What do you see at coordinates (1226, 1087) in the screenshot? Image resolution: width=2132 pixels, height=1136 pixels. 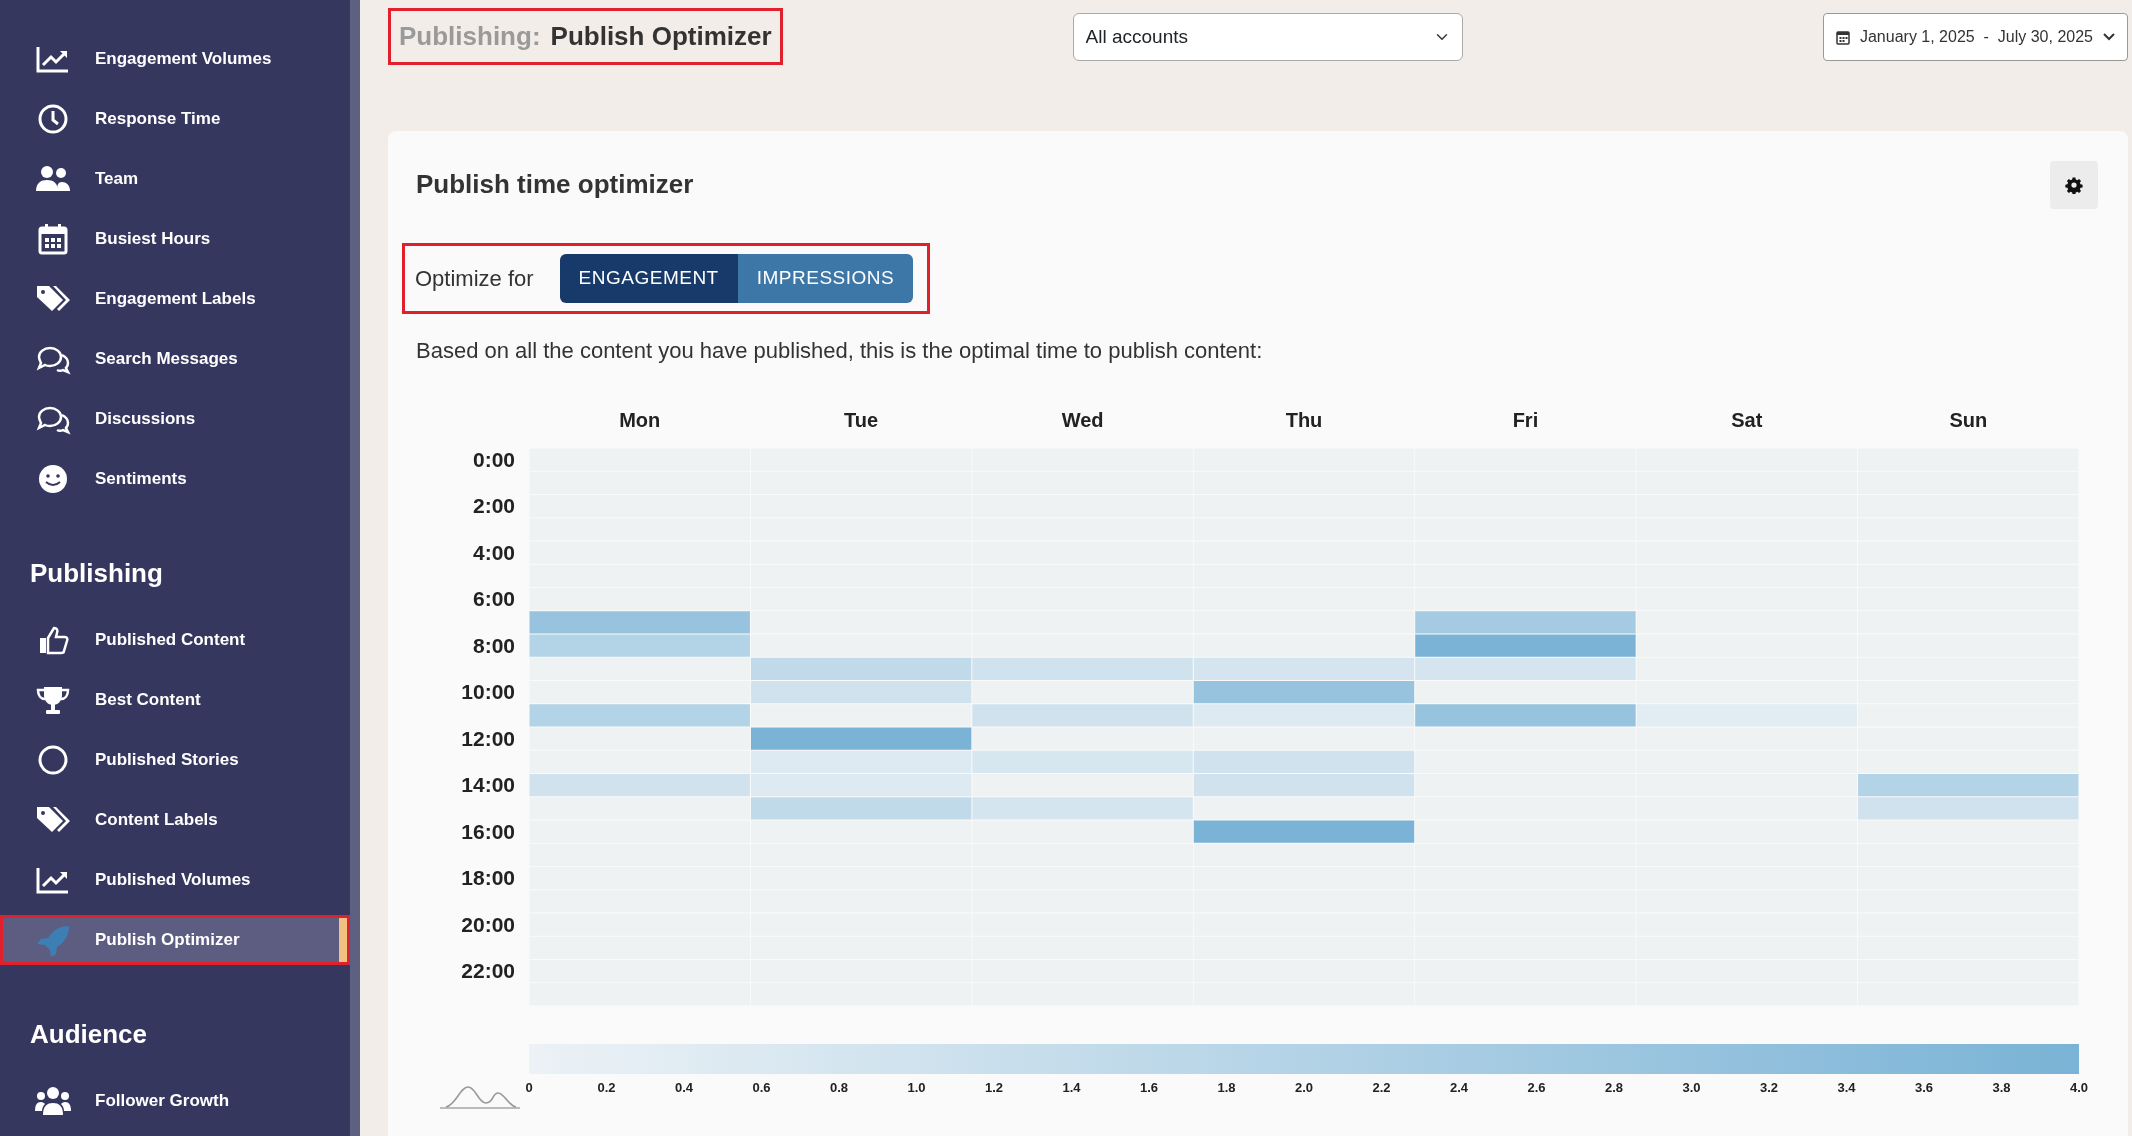 I see `scale-label: 1.8` at bounding box center [1226, 1087].